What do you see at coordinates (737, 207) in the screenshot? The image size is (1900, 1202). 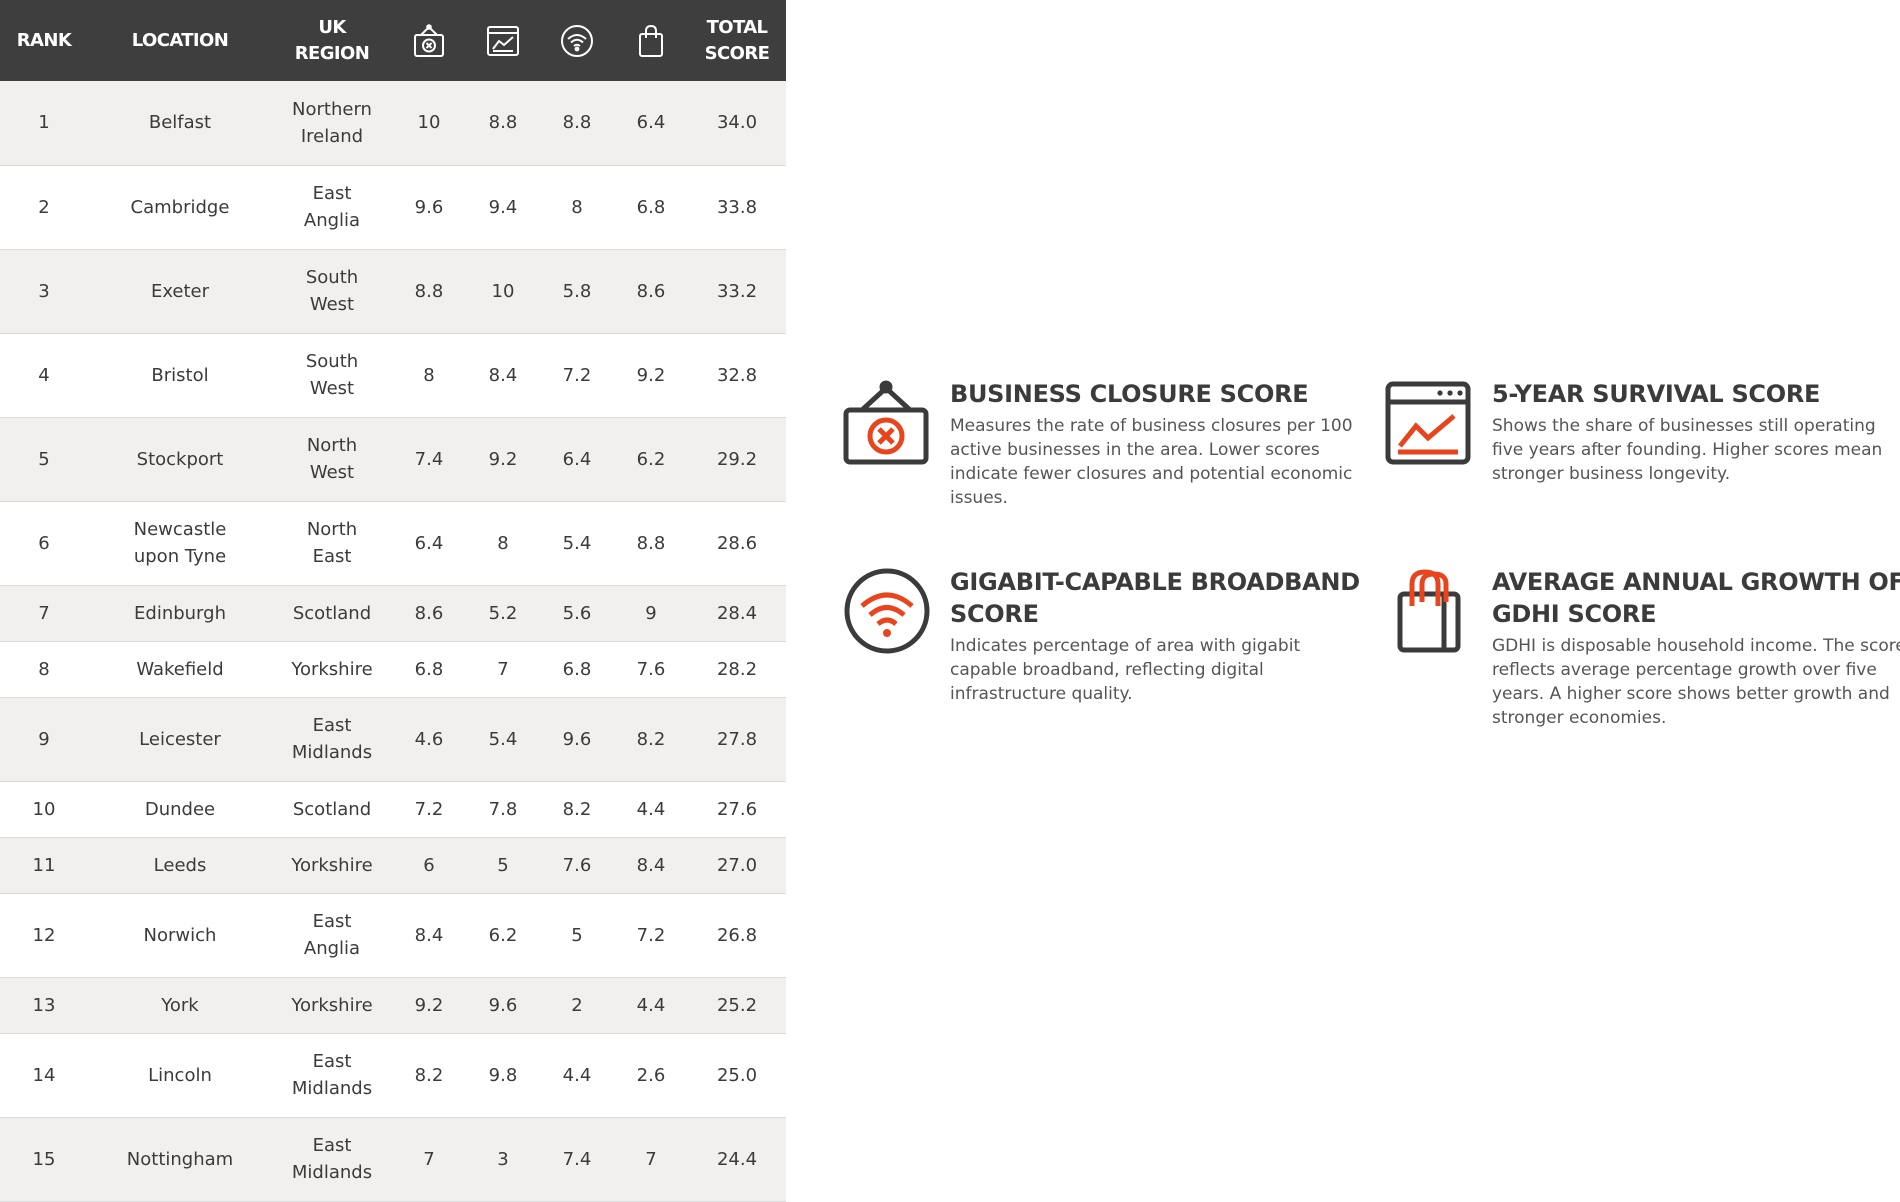 I see `cell-total: 33.8` at bounding box center [737, 207].